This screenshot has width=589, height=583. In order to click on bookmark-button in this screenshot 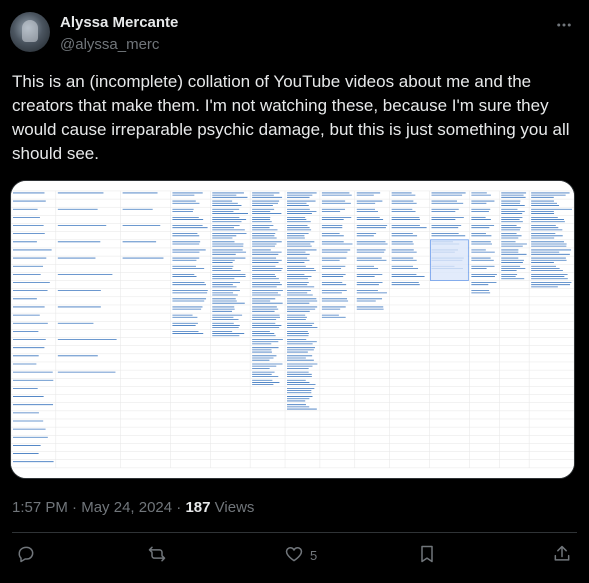, I will do `click(427, 555)`.